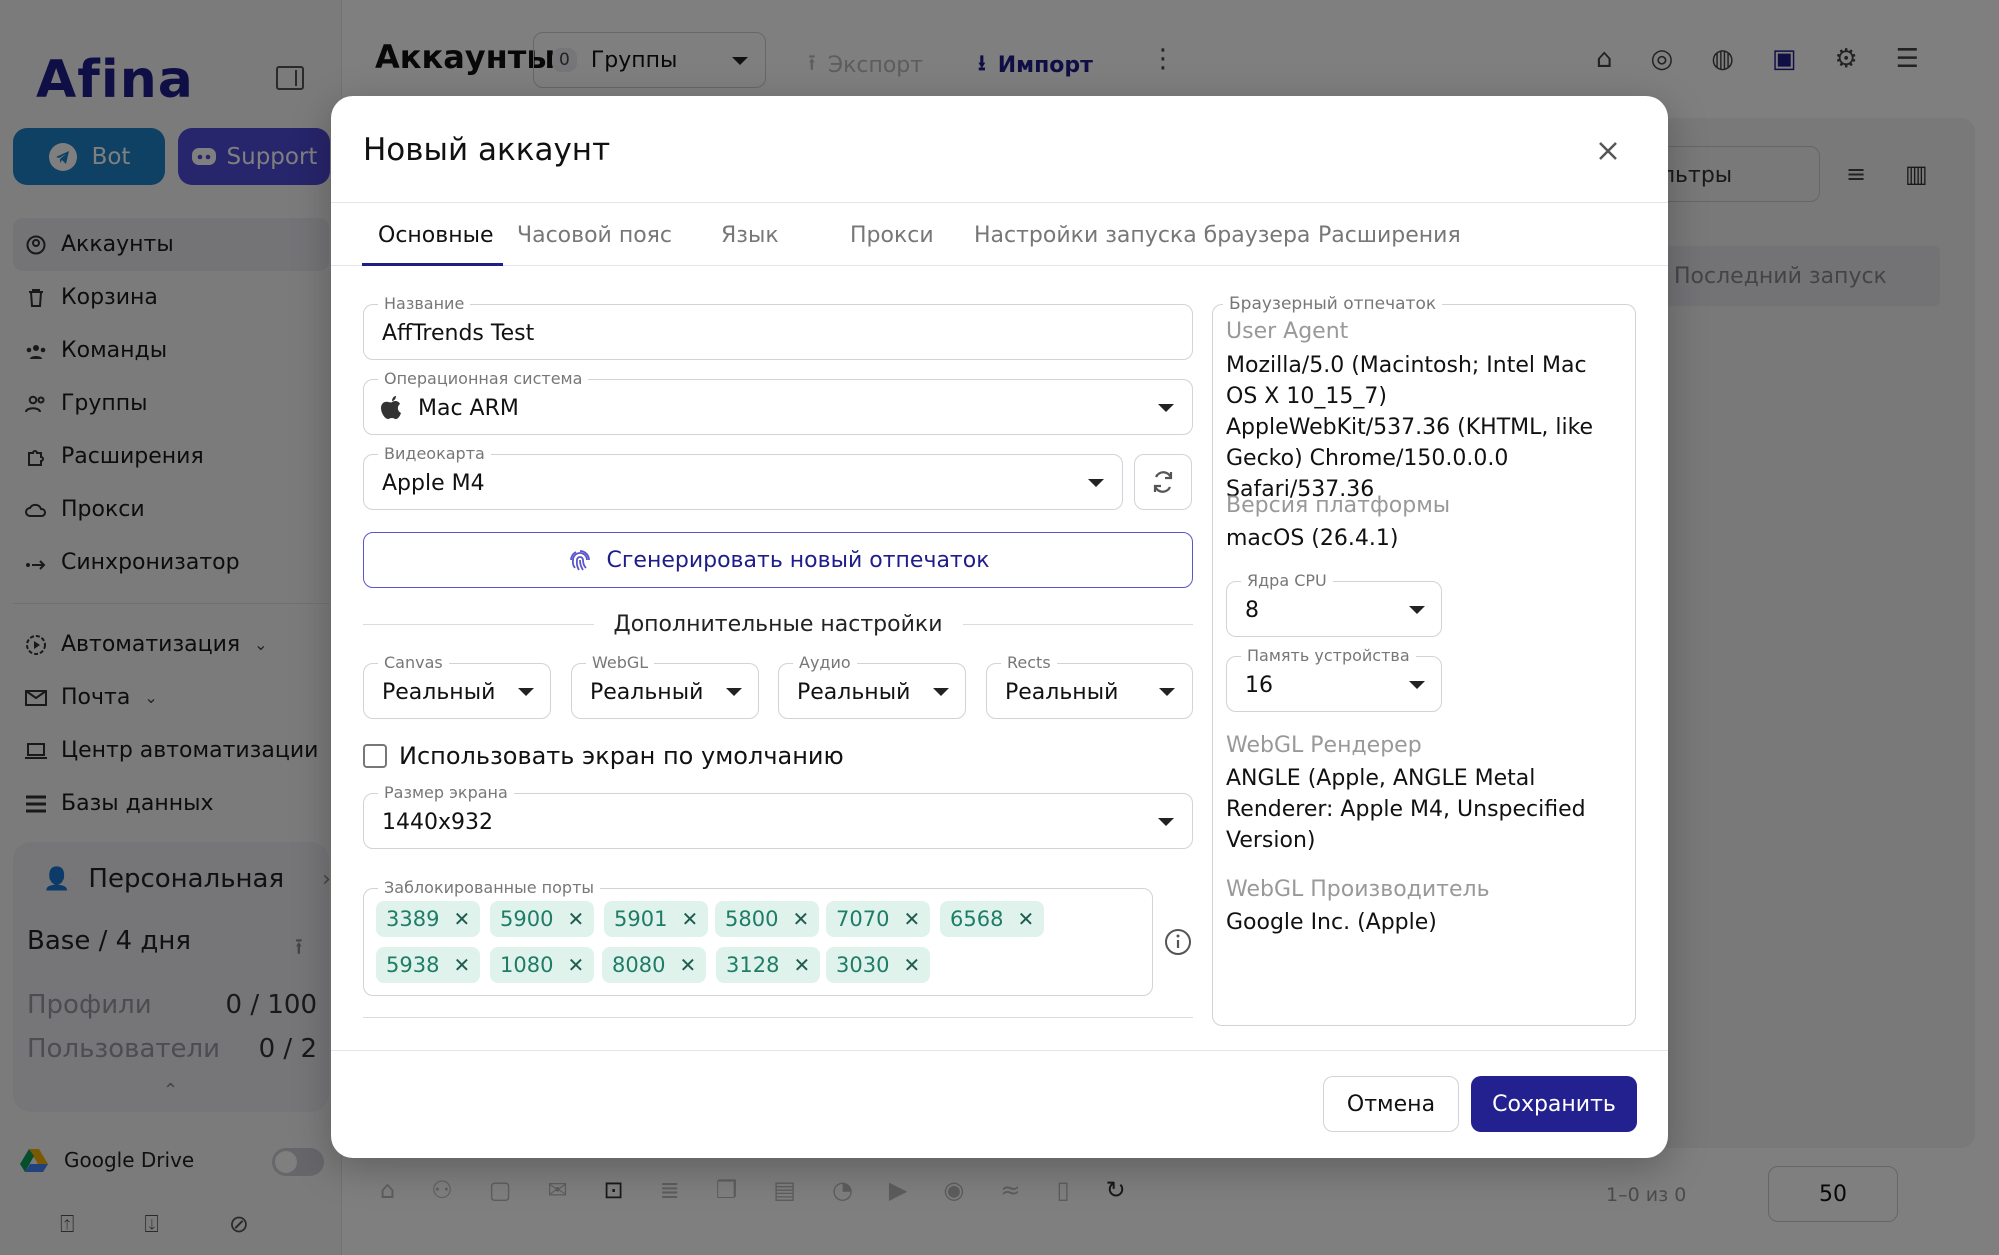 The width and height of the screenshot is (1999, 1255). Describe the element at coordinates (750, 235) in the screenshot. I see `tab-language: Язык` at that location.